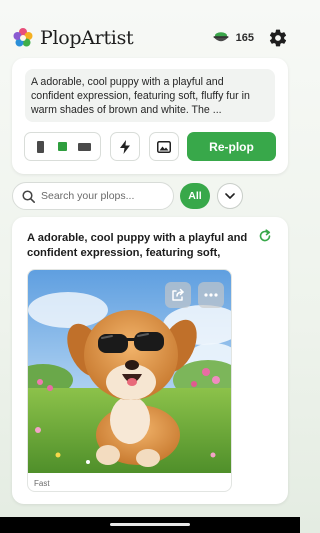 This screenshot has height=533, width=320. I want to click on home-indicator, so click(150, 524).